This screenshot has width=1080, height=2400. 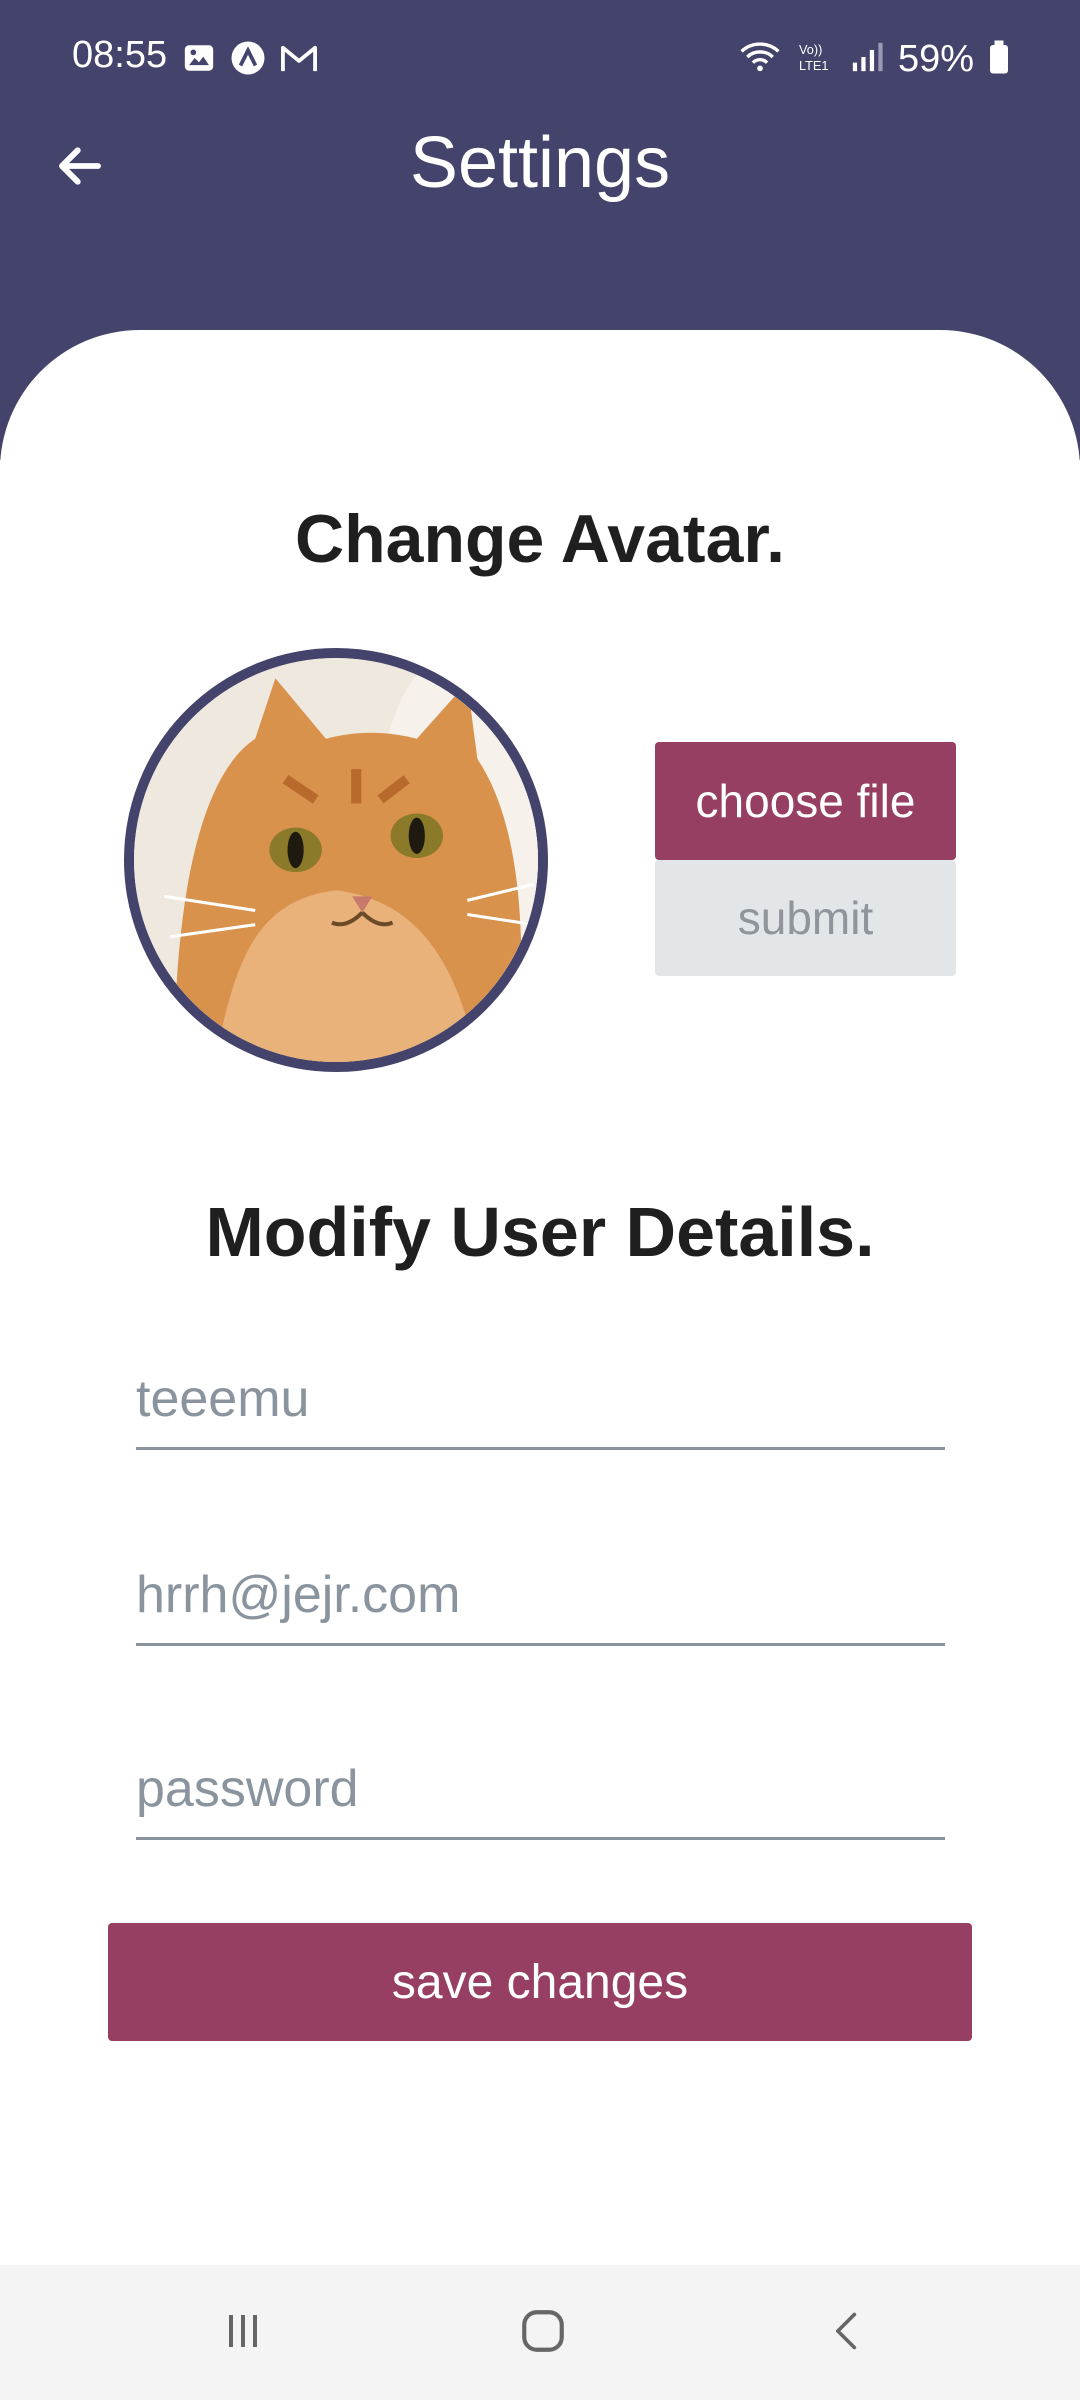 I want to click on image-icon, so click(x=199, y=58).